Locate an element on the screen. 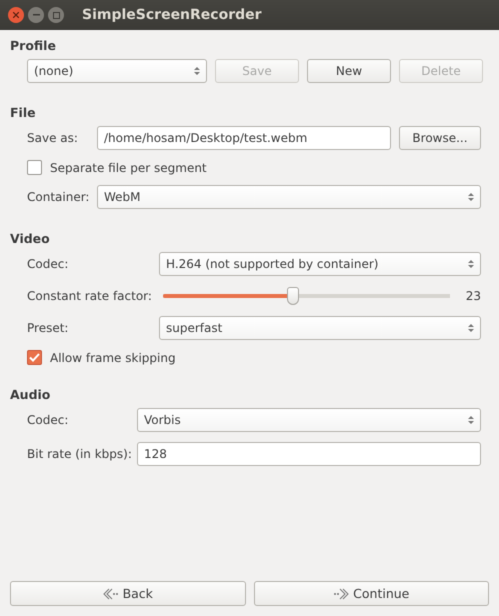 This screenshot has width=499, height=616. save-path-field: /home/hosam/Desktop/test.webm is located at coordinates (244, 138).